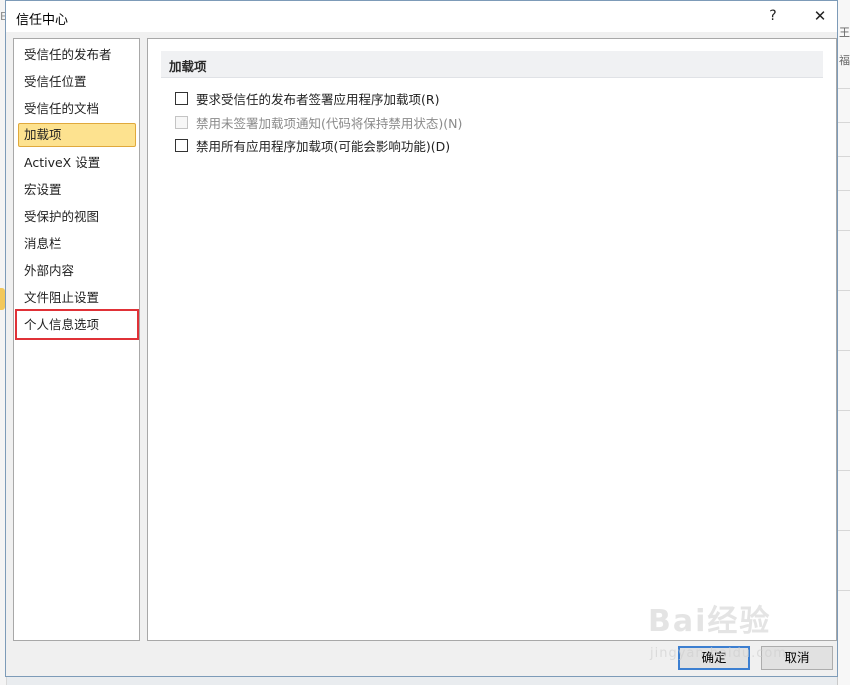  What do you see at coordinates (77, 298) in the screenshot?
I see `sidebar-item-file-block-settings: 文件阻止设置` at bounding box center [77, 298].